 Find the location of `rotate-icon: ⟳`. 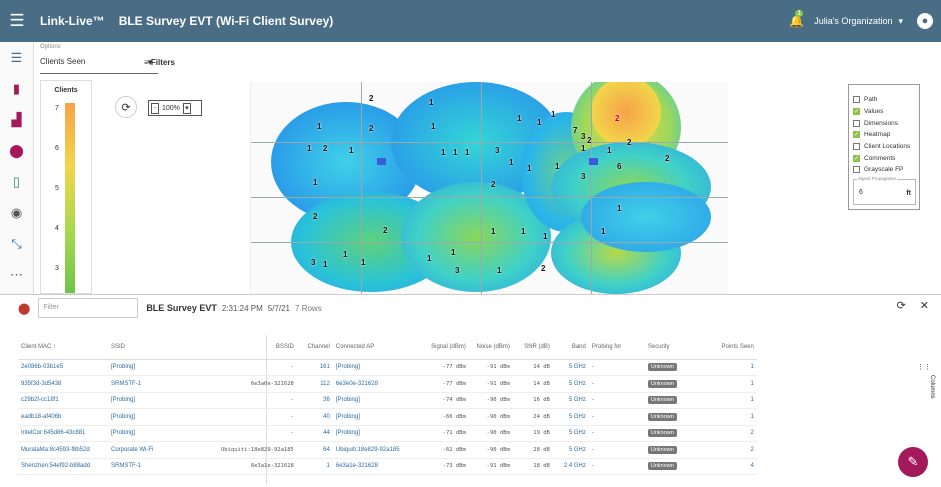

rotate-icon: ⟳ is located at coordinates (126, 107).